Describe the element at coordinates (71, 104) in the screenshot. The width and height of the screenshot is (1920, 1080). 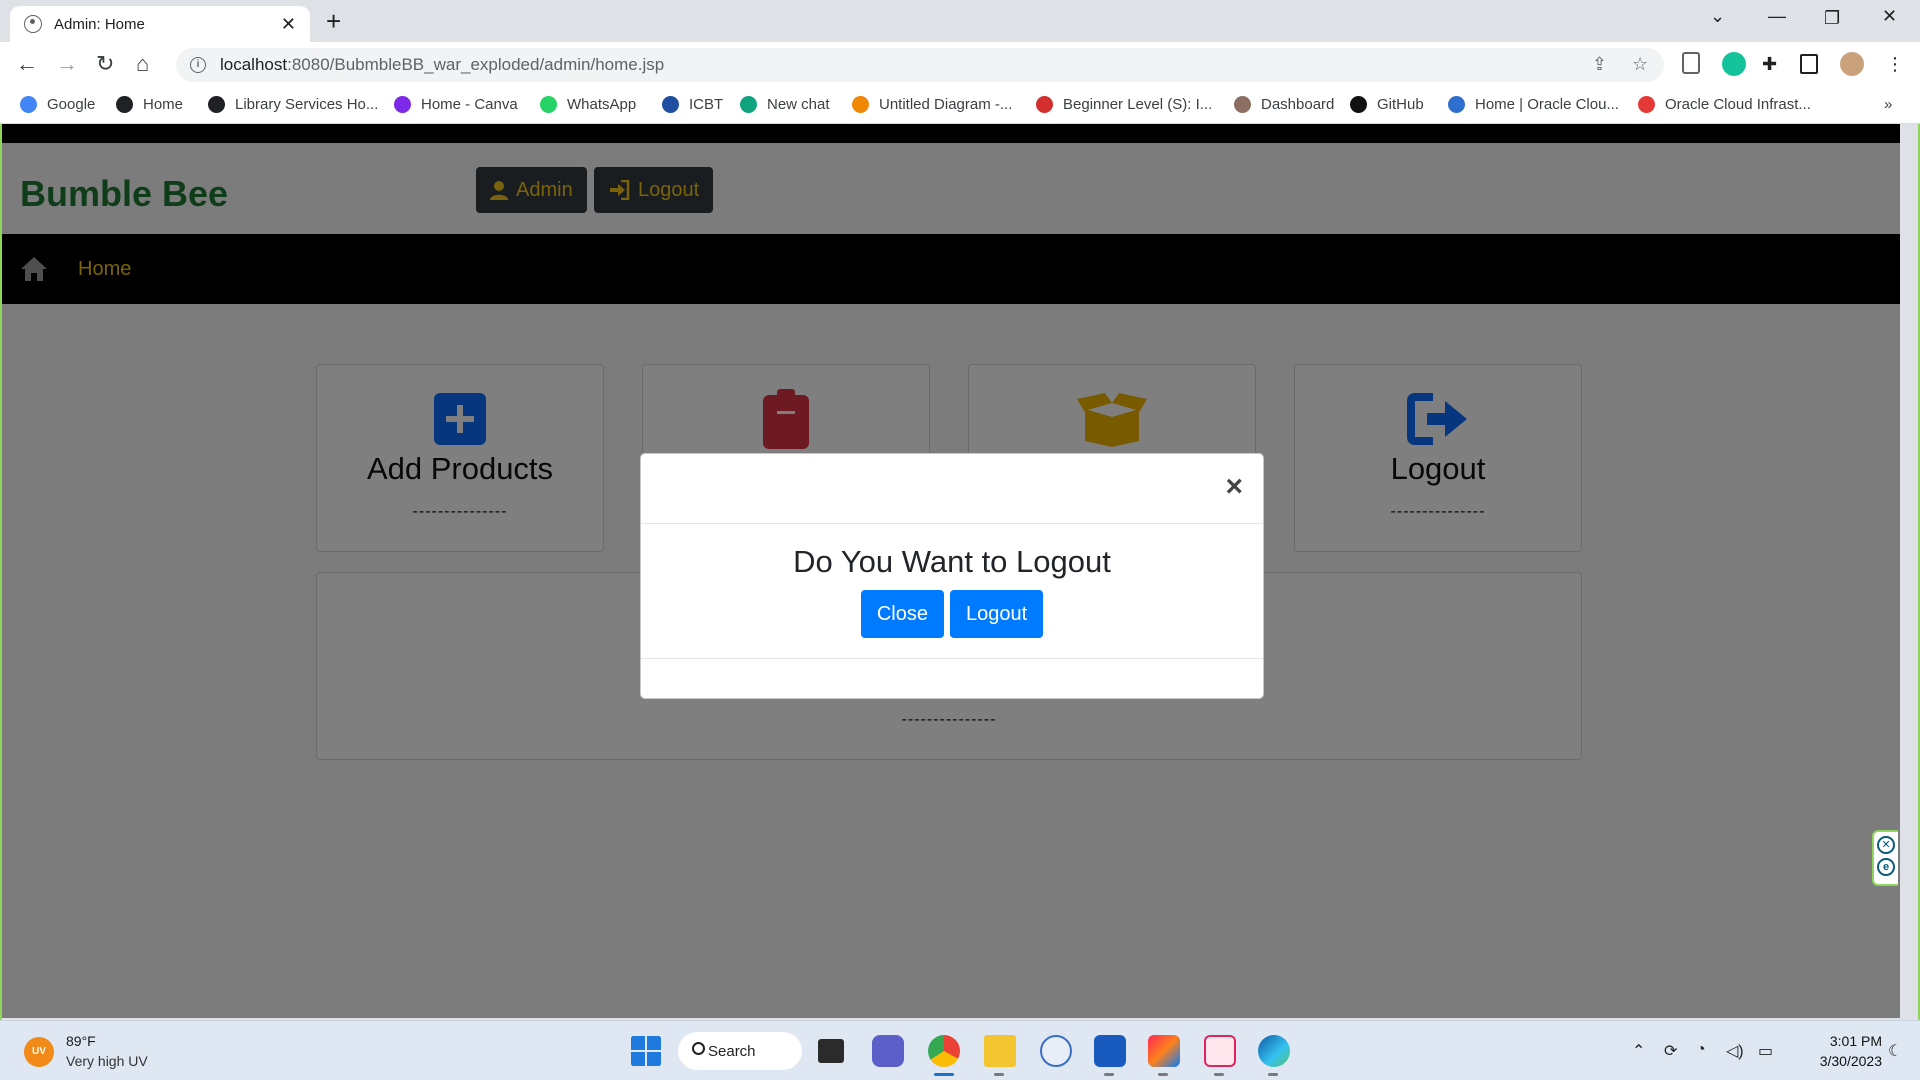
I see `bookmark-label: Google` at that location.